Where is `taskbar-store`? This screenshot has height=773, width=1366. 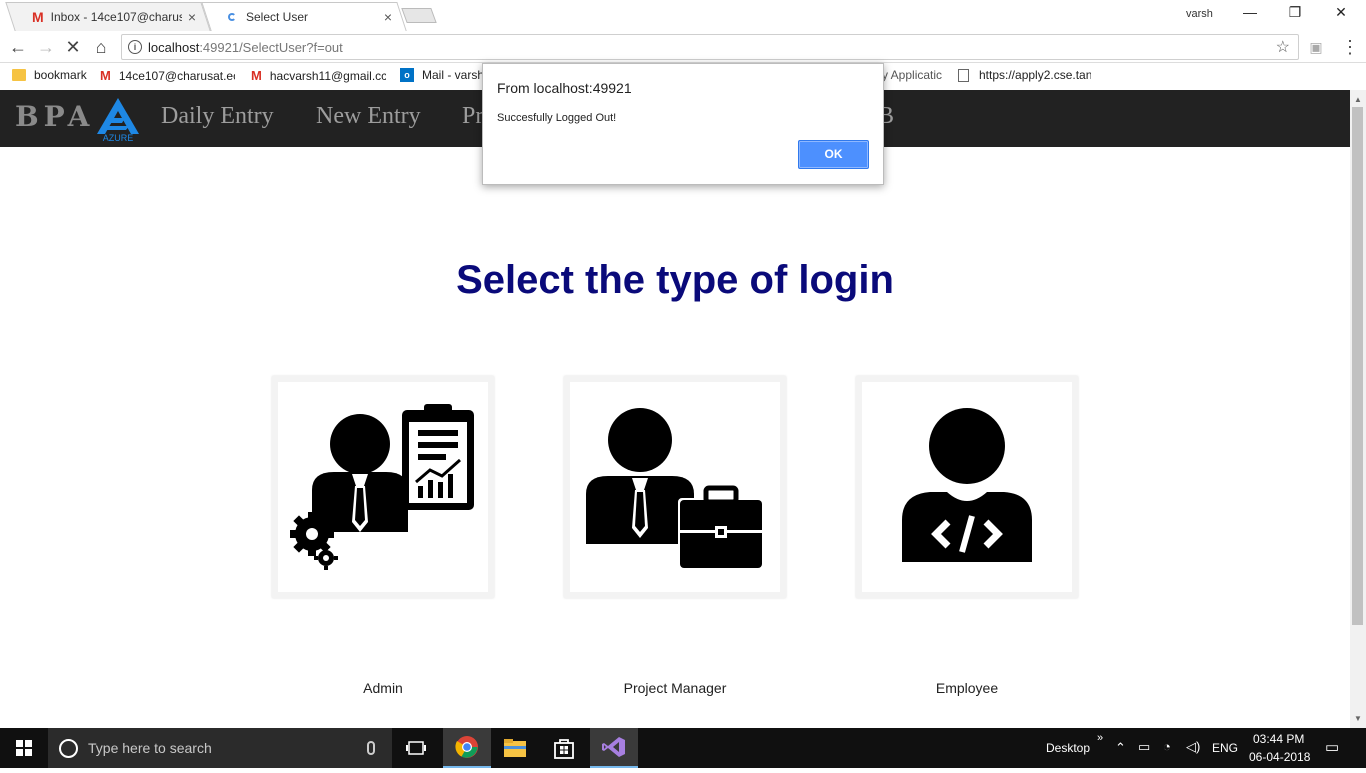
taskbar-store is located at coordinates (564, 748).